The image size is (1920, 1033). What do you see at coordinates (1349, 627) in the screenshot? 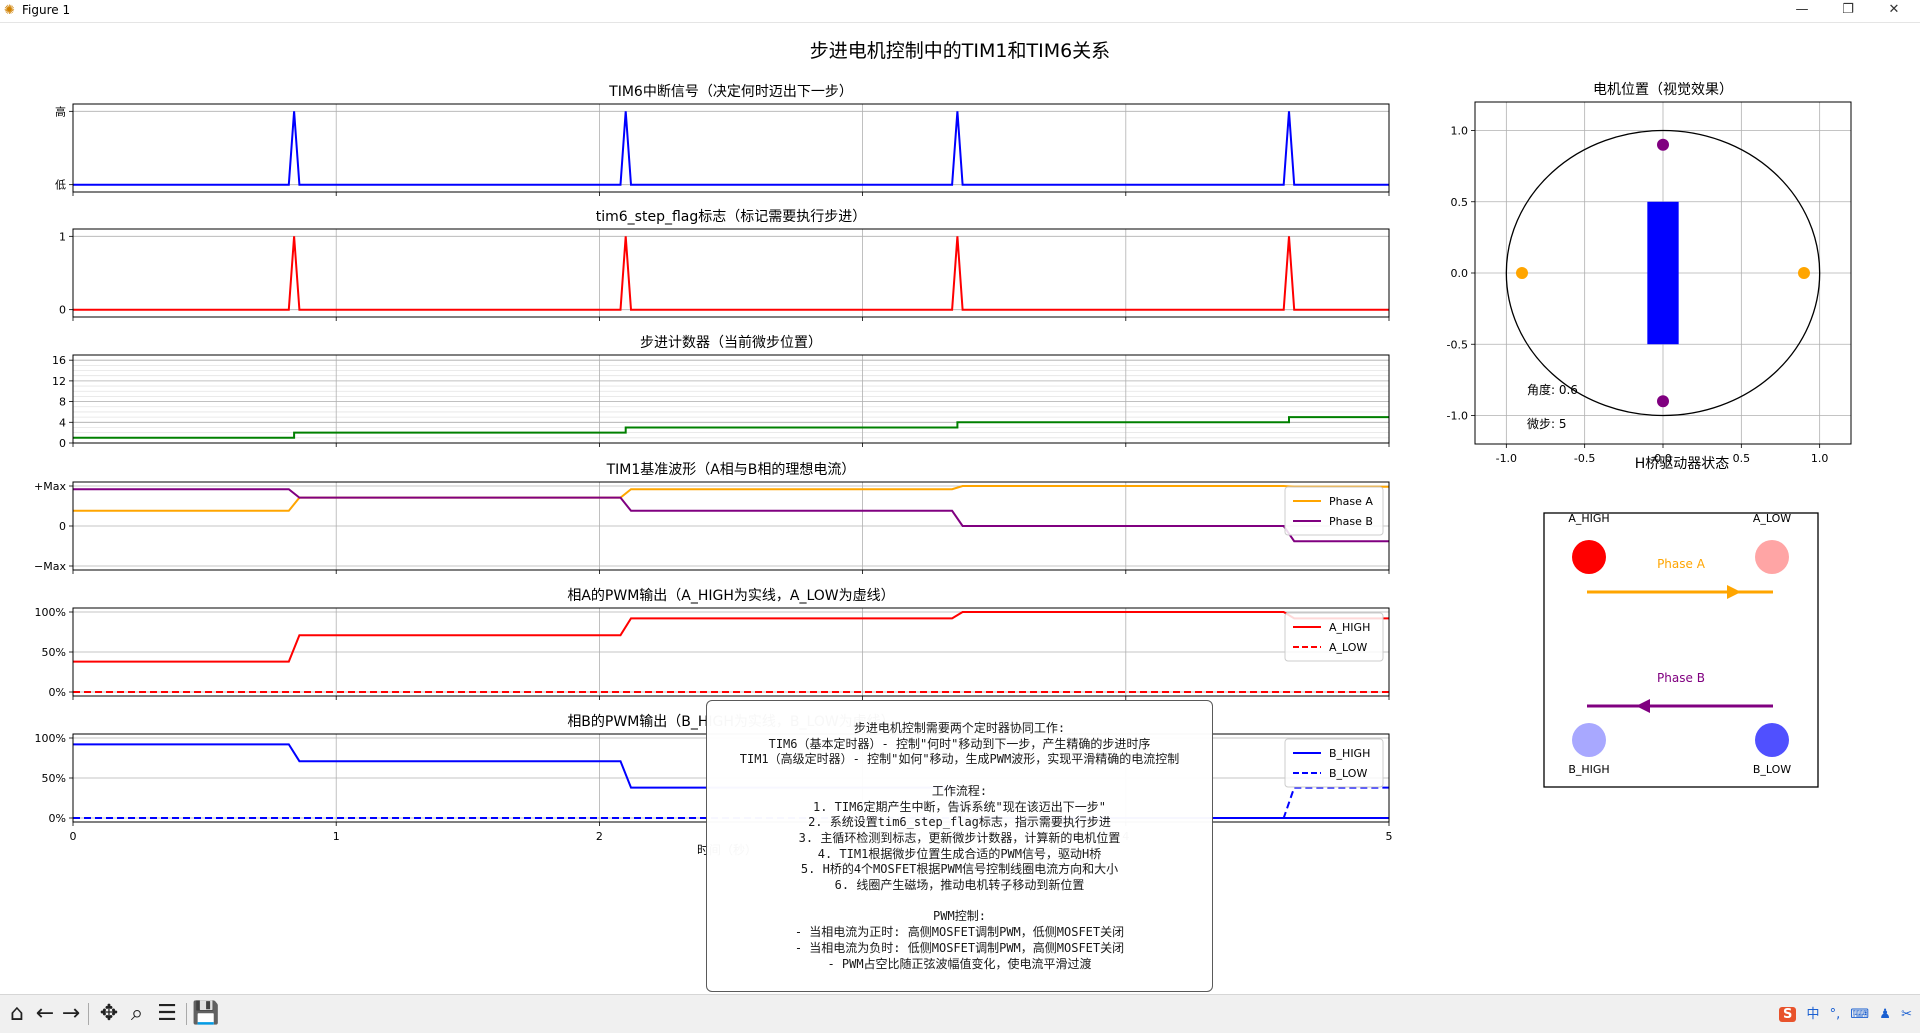
I see `legend-entry: A_HIGH` at bounding box center [1349, 627].